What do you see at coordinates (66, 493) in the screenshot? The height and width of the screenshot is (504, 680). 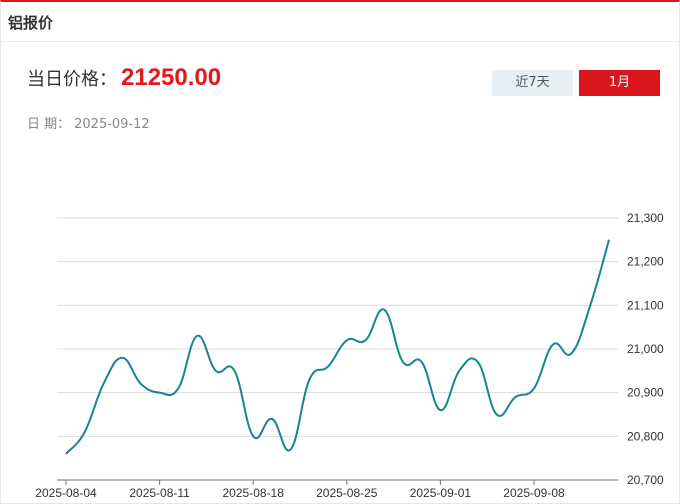 I see `x-tick-label: 2025-08-04` at bounding box center [66, 493].